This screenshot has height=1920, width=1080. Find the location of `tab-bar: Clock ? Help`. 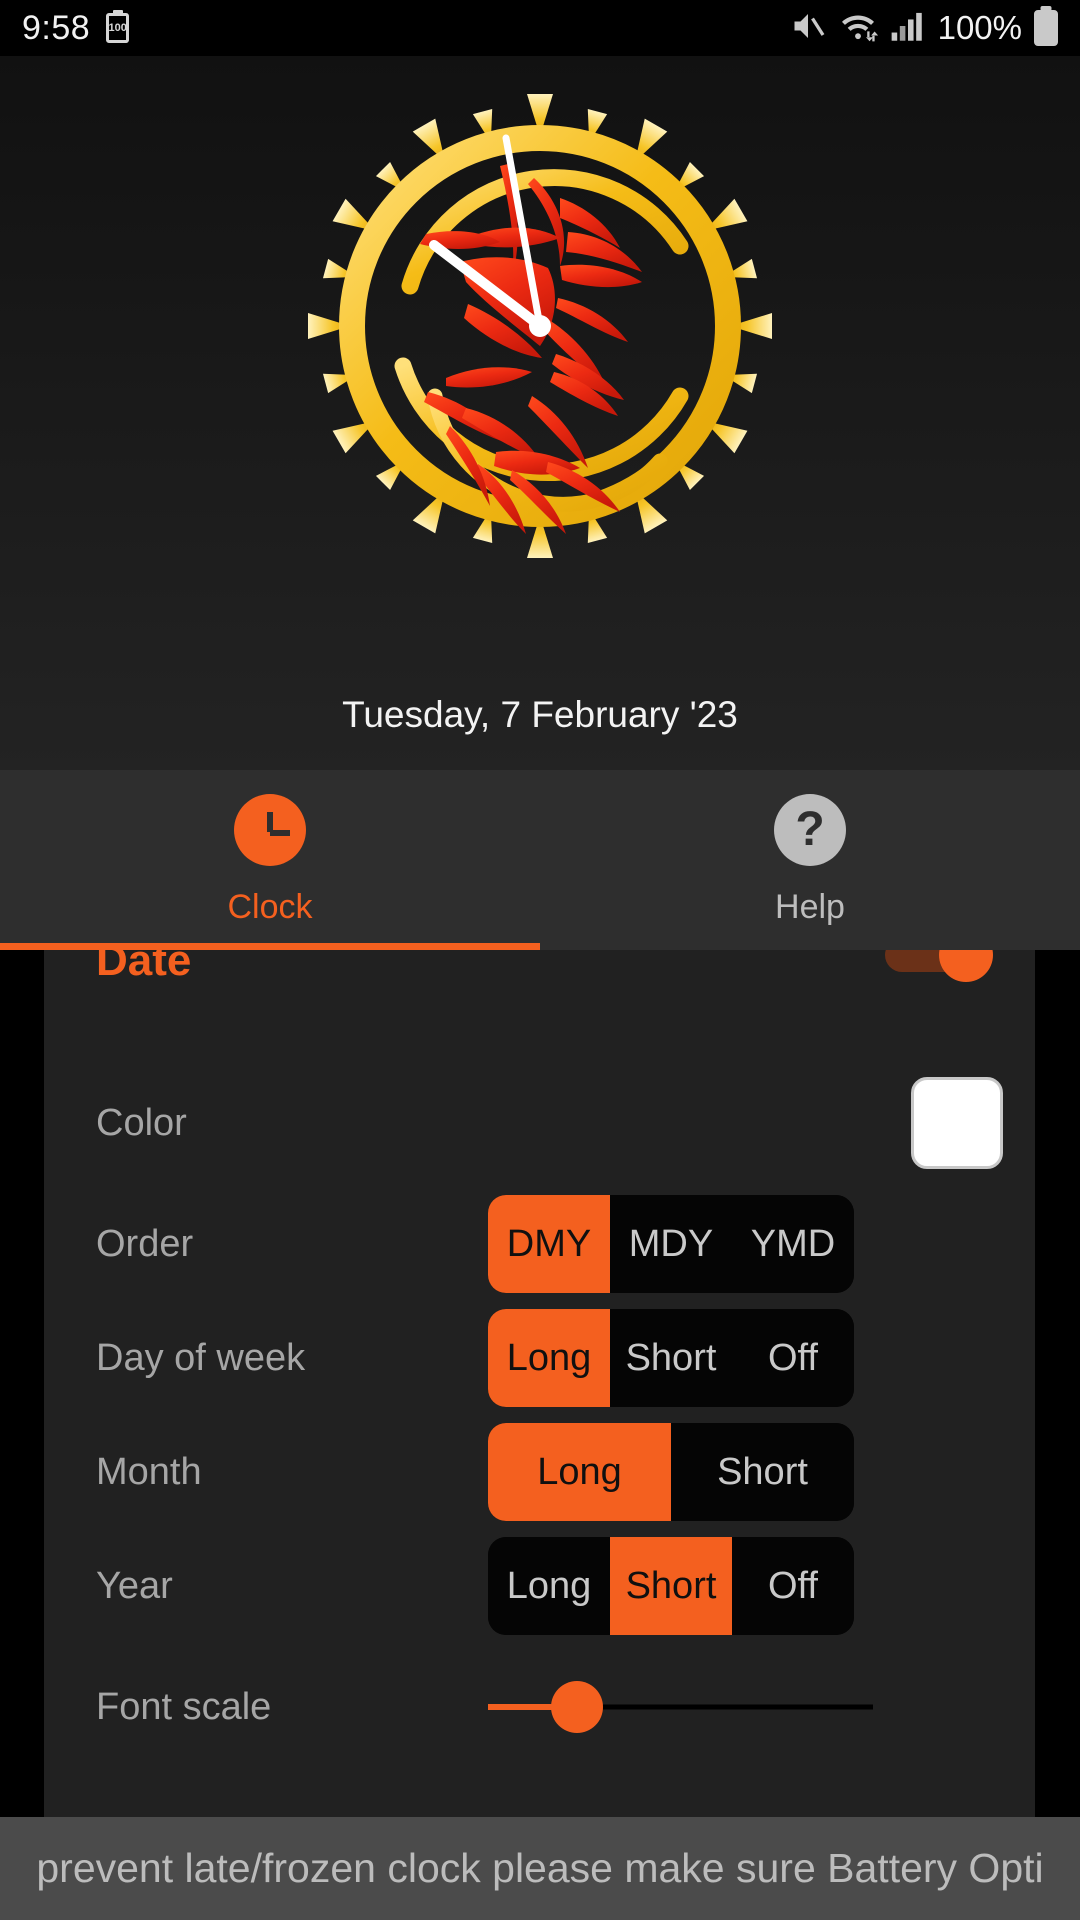

tab-bar: Clock ? Help is located at coordinates (540, 860).